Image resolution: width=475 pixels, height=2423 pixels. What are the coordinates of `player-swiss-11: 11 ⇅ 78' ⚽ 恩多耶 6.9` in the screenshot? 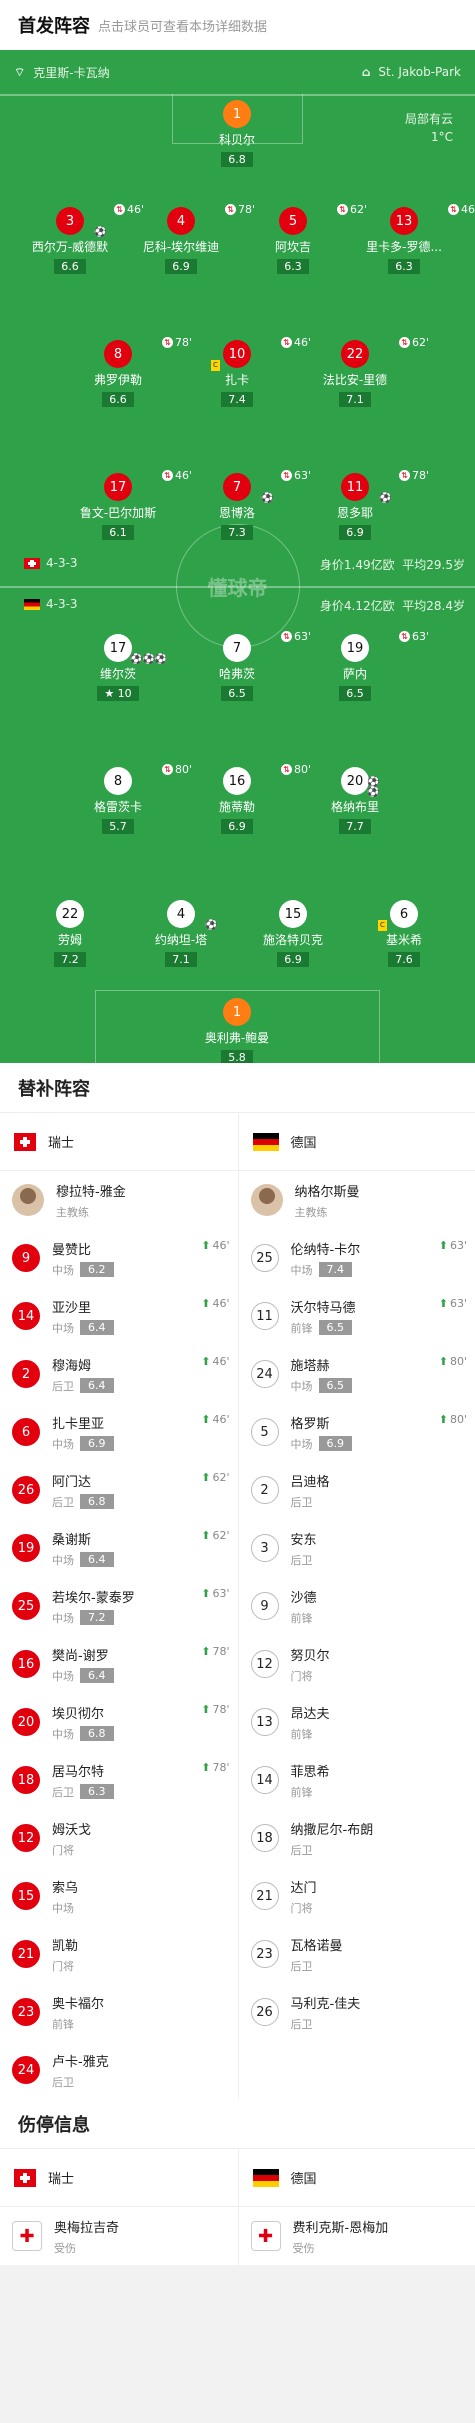 It's located at (367, 504).